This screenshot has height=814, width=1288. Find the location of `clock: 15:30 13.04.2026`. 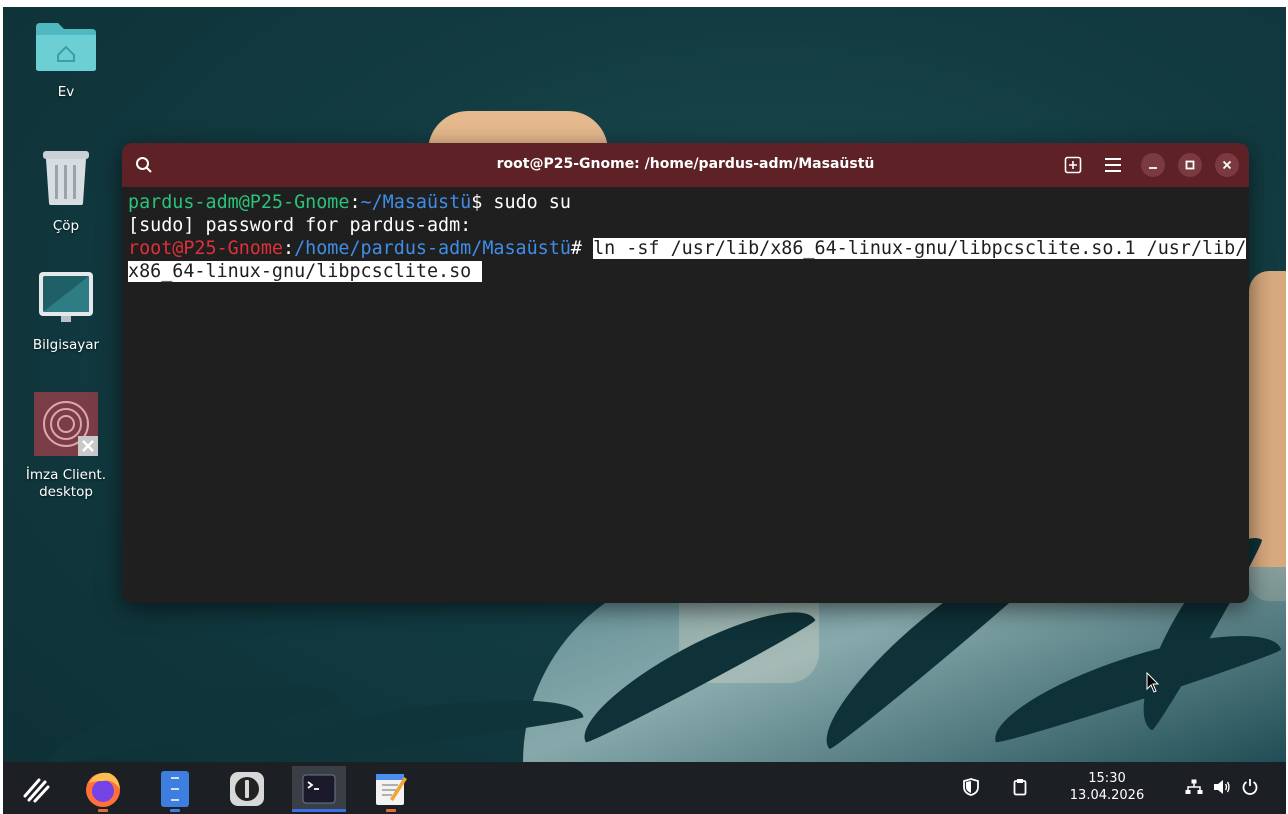

clock: 15:30 13.04.2026 is located at coordinates (1107, 787).